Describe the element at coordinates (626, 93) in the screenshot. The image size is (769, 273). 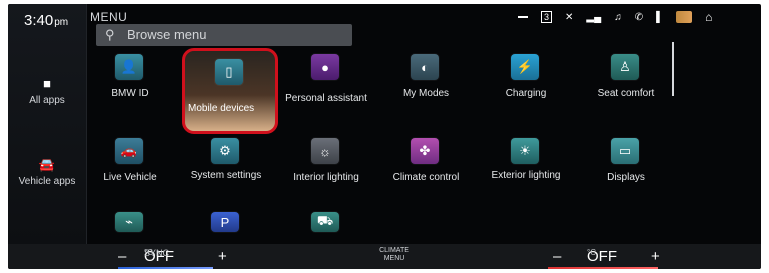
I see `tile-label: Seat comfort` at that location.